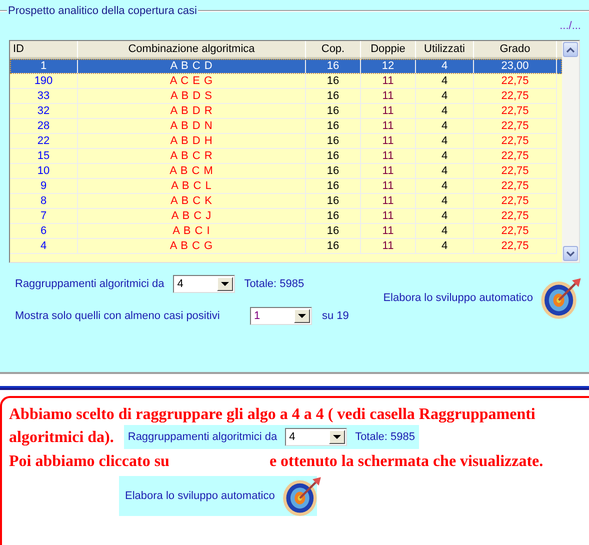 Image resolution: width=589 pixels, height=545 pixels. I want to click on column-header: Doppie, so click(388, 50).